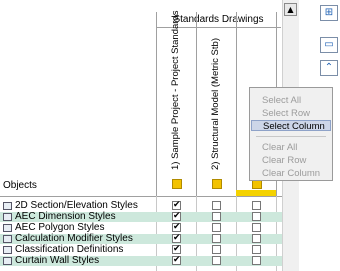 This screenshot has height=271, width=340. What do you see at coordinates (74, 238) in the screenshot?
I see `row-label: Calculation Modifier Styles` at bounding box center [74, 238].